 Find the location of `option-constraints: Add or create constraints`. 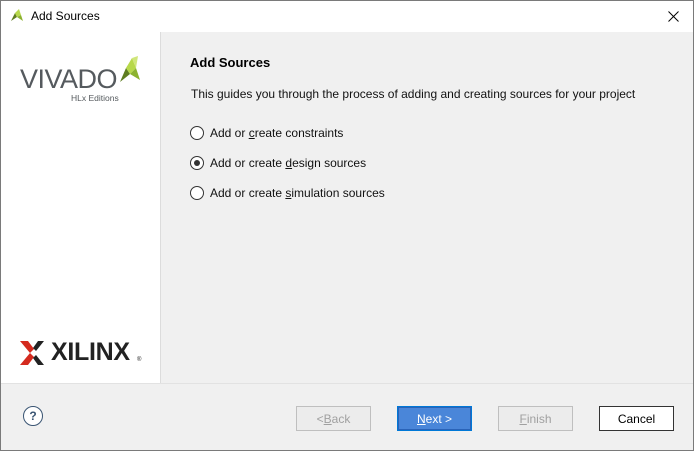

option-constraints: Add or create constraints is located at coordinates (266, 133).